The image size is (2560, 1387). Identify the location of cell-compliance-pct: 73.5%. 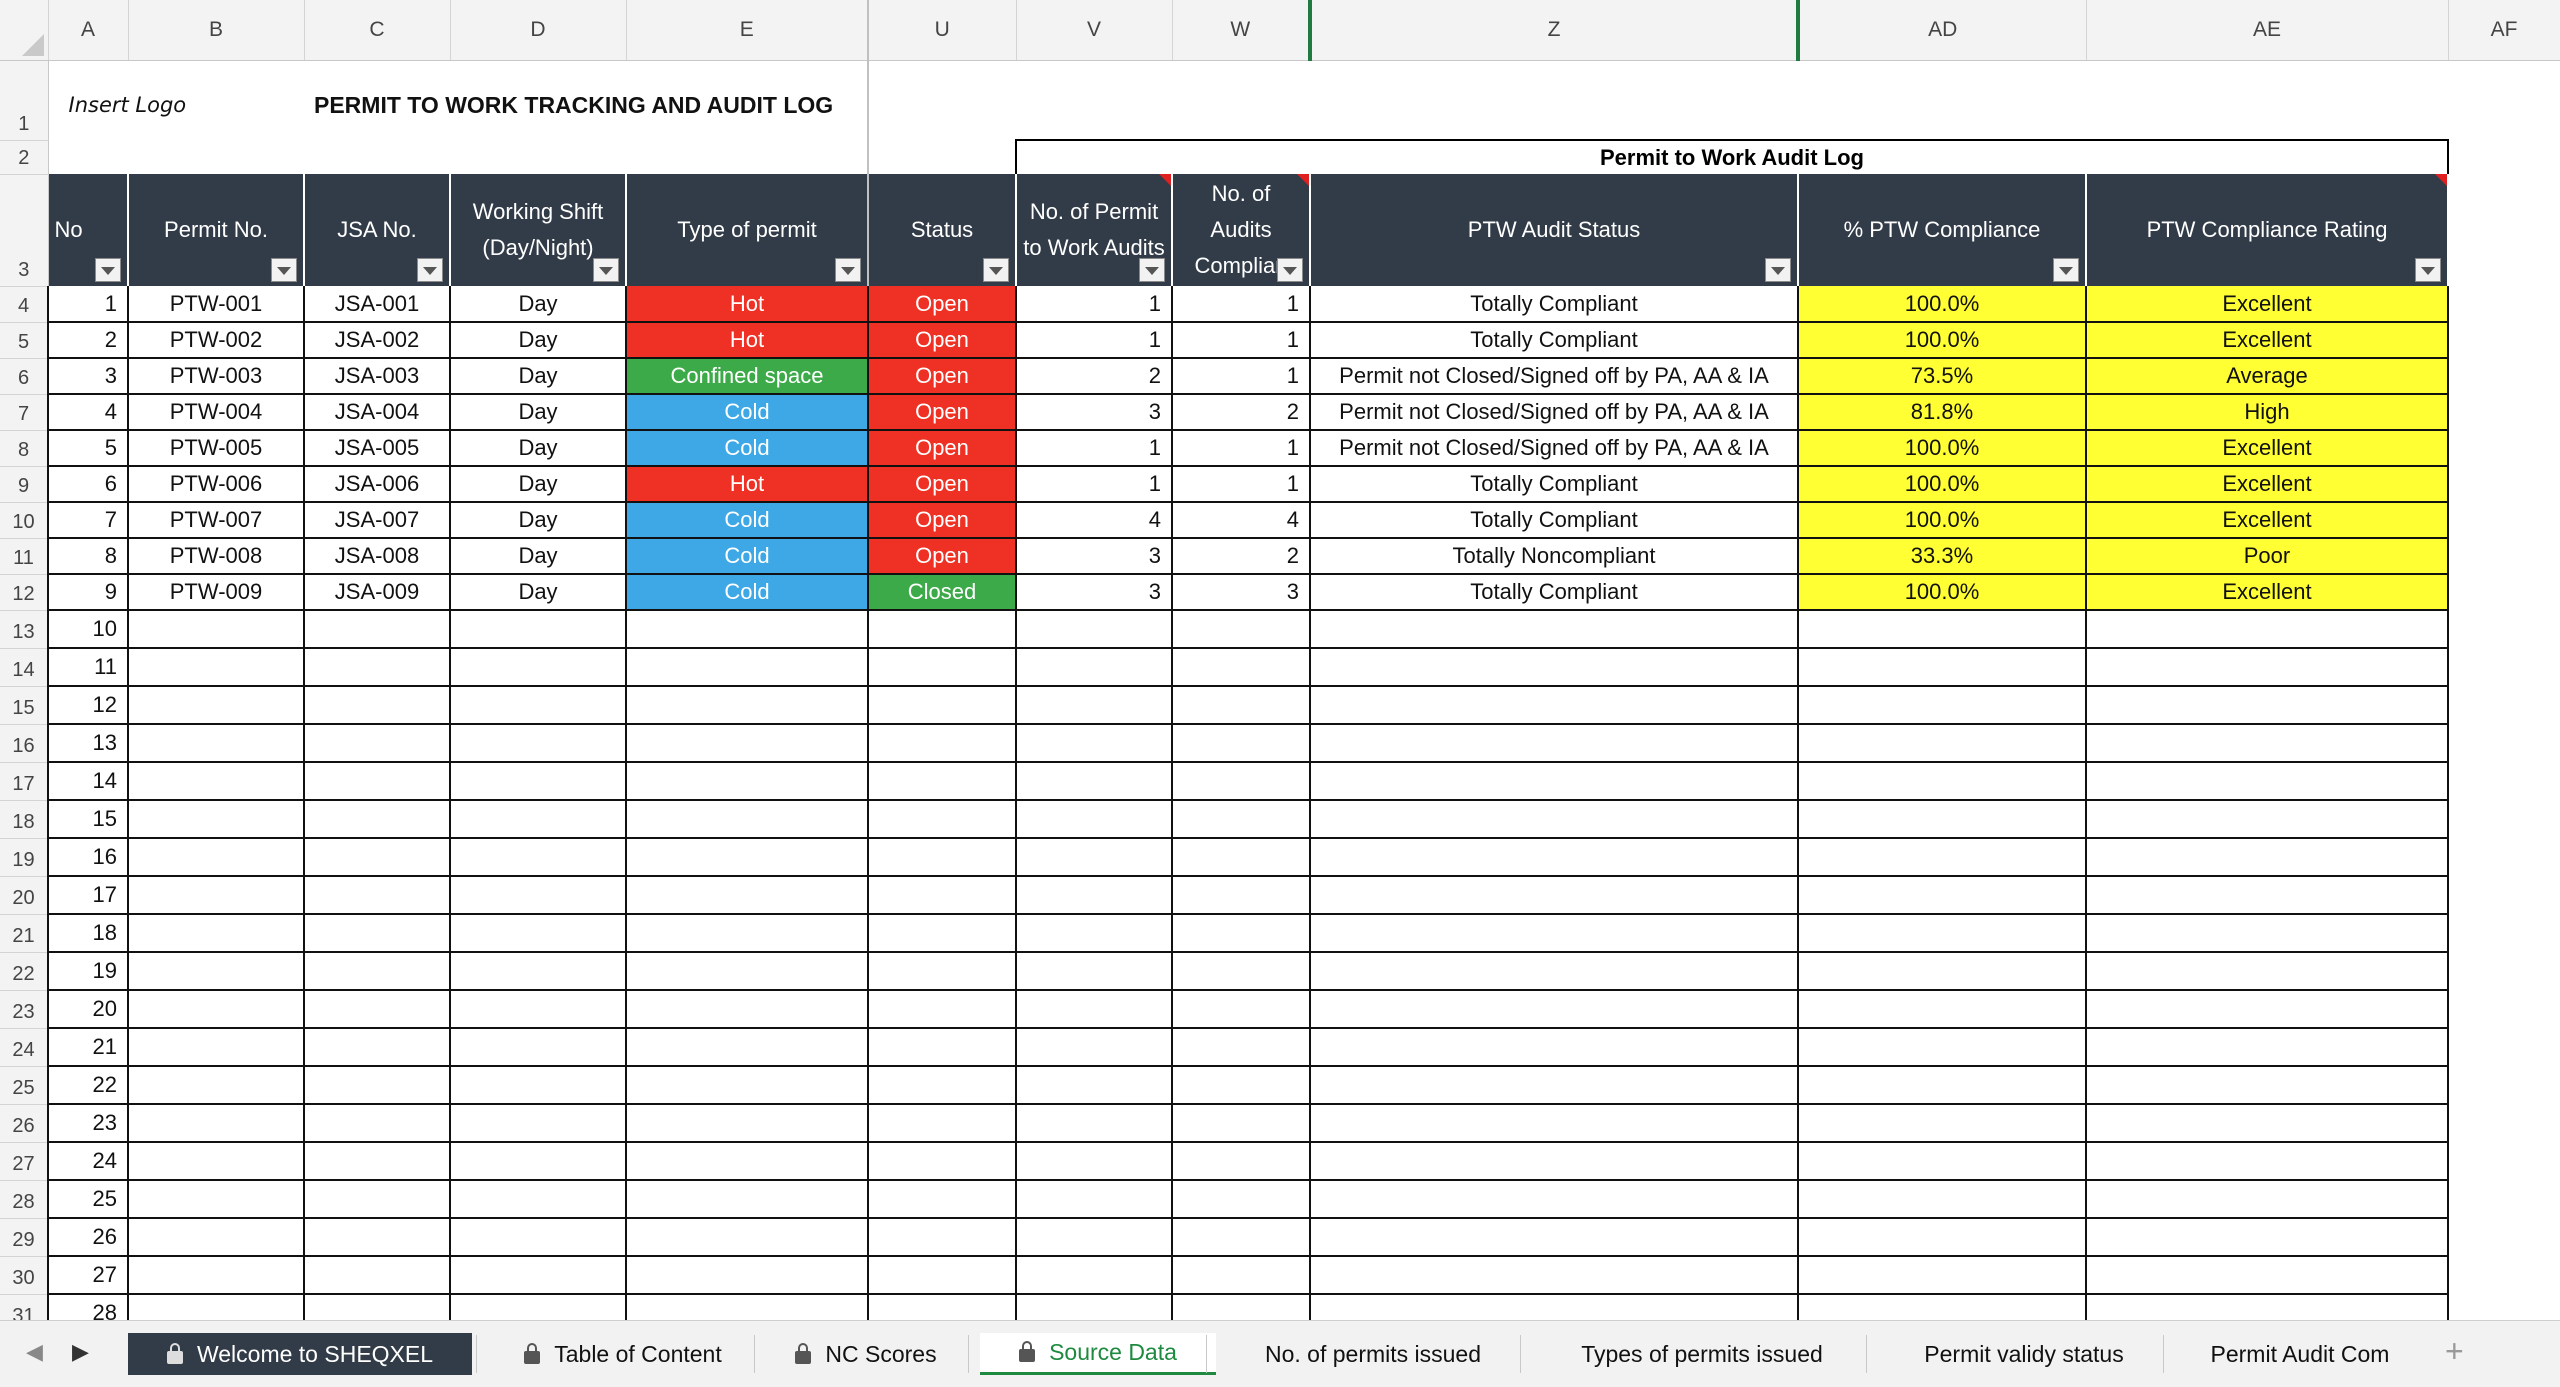
(1942, 376).